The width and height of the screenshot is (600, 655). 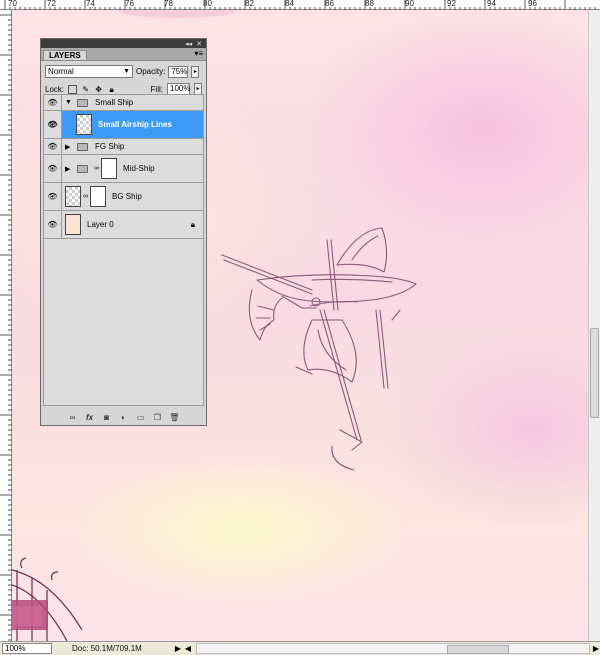 What do you see at coordinates (289, 4) in the screenshot?
I see `ruler-label: 84` at bounding box center [289, 4].